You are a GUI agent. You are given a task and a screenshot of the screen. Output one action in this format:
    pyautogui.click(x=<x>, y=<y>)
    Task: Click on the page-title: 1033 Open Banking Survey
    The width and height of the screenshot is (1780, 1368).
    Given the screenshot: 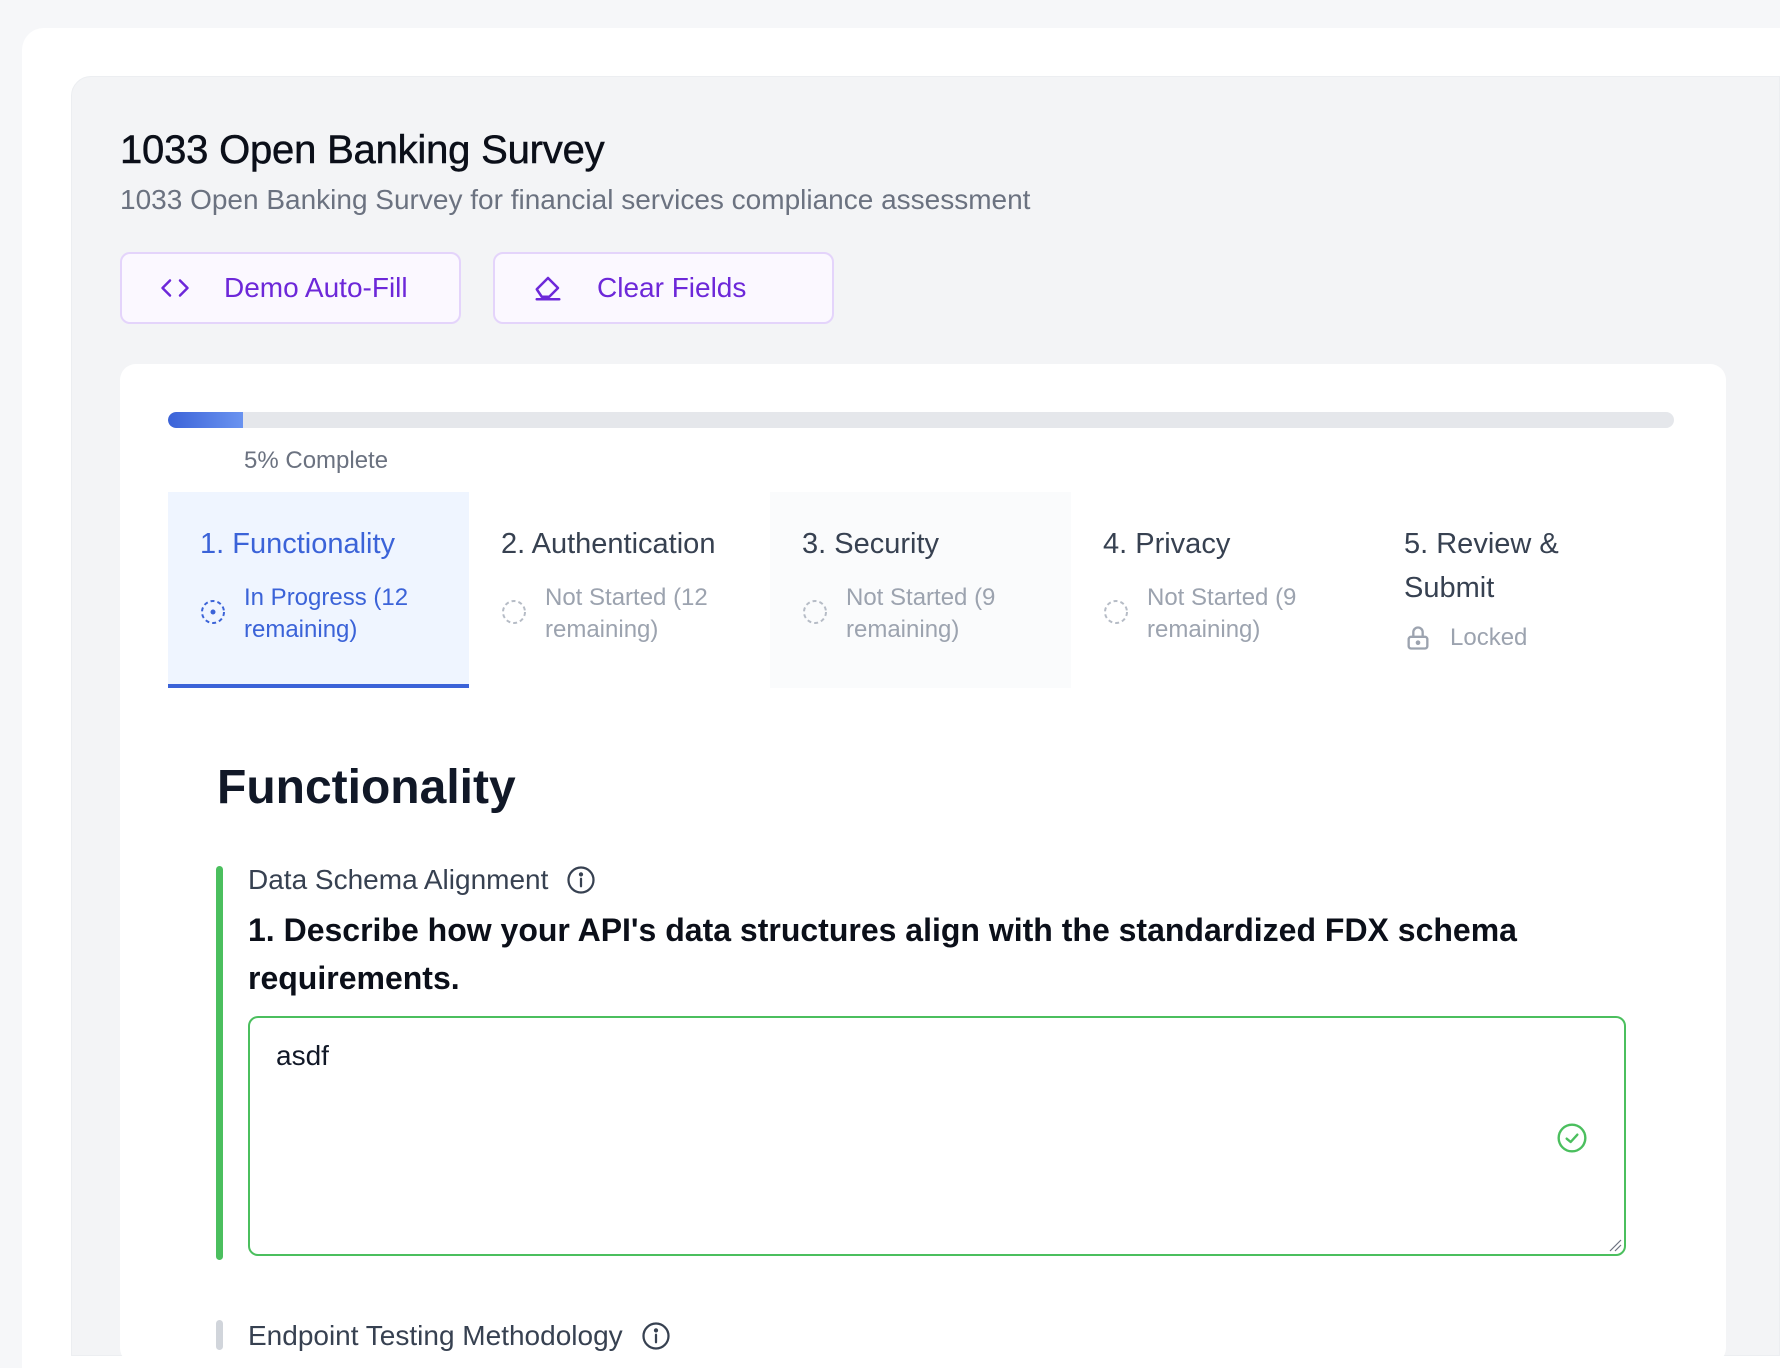 What is the action you would take?
    pyautogui.click(x=362, y=150)
    